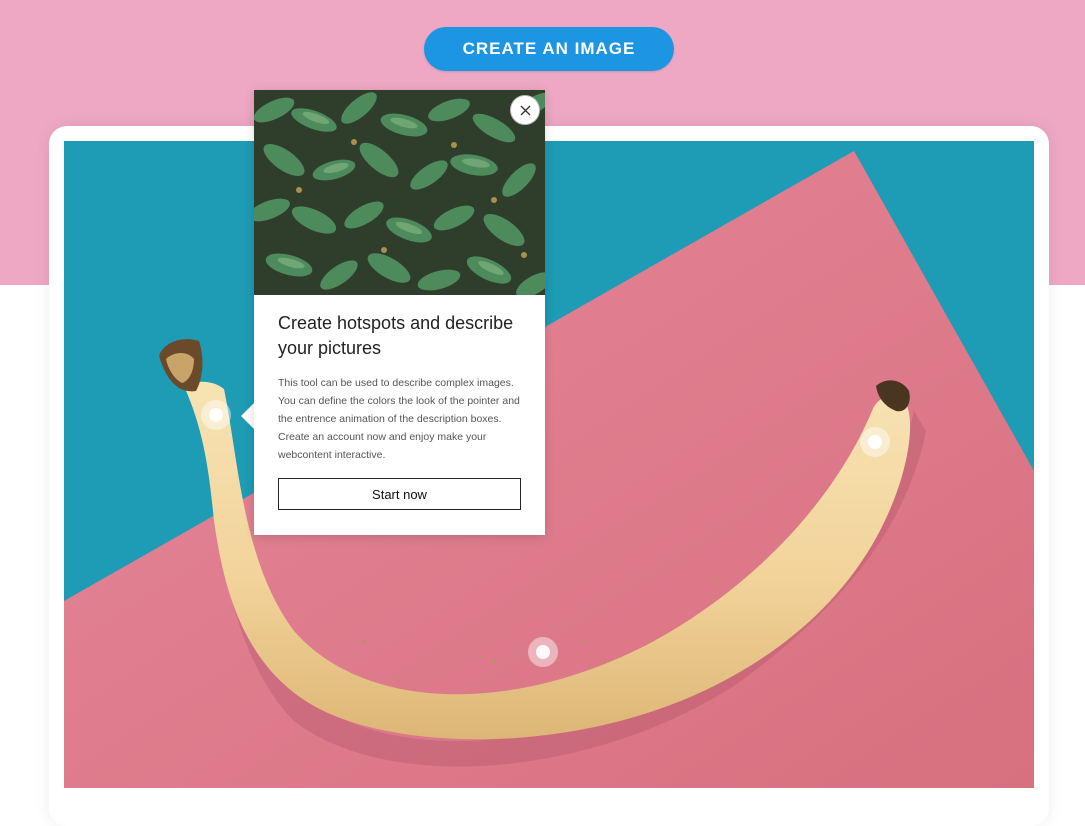  I want to click on create-image-button: CREATE AN IMAGE, so click(549, 49).